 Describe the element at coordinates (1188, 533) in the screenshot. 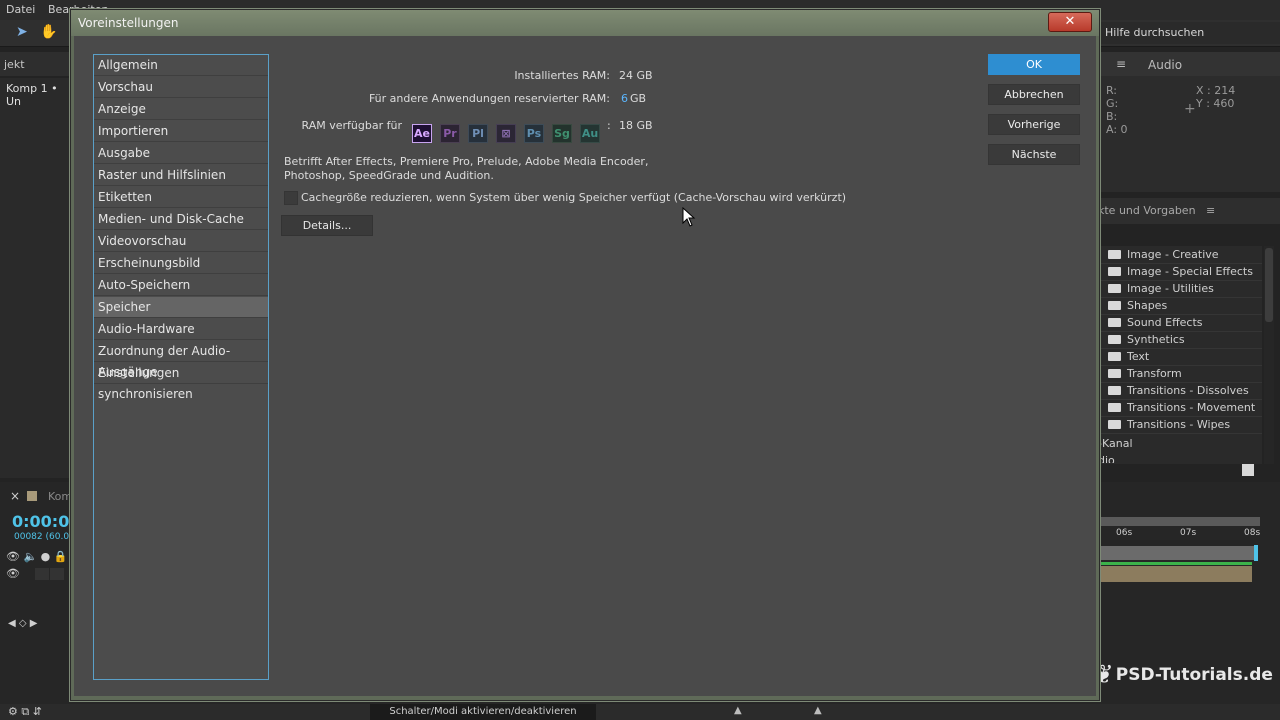

I see `ruler-tick: 07s` at that location.